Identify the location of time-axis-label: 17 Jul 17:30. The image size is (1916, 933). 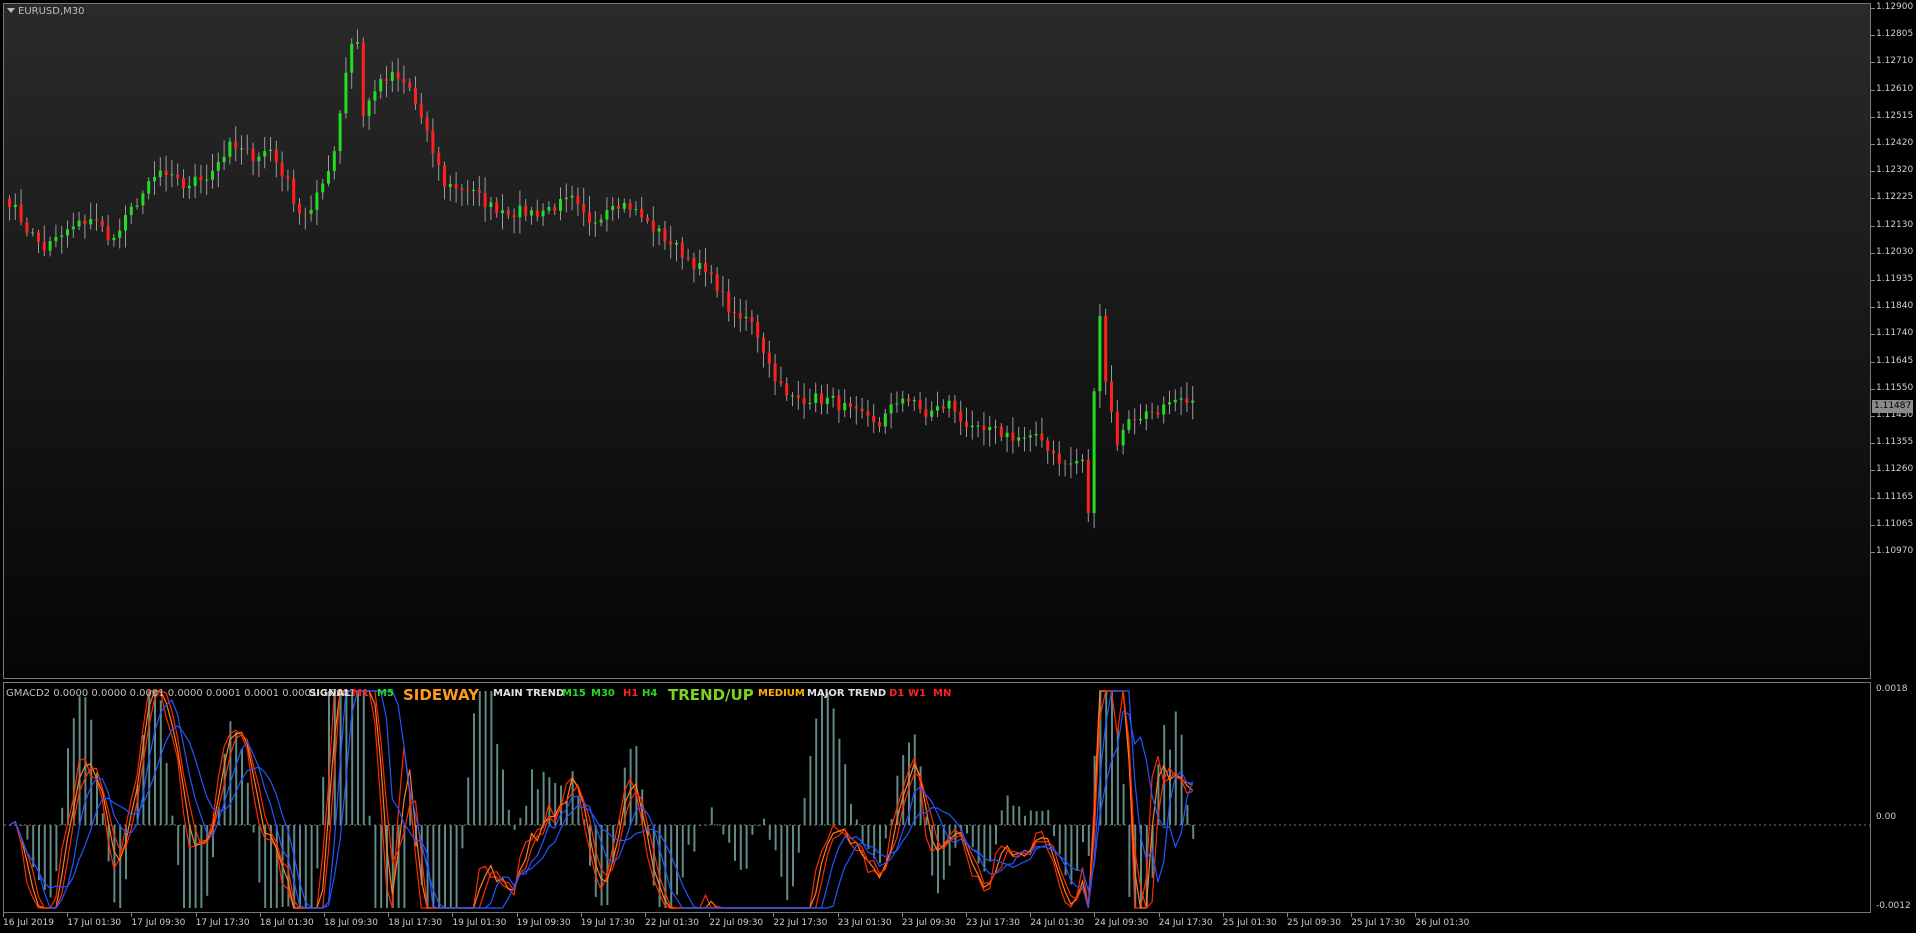
(222, 923).